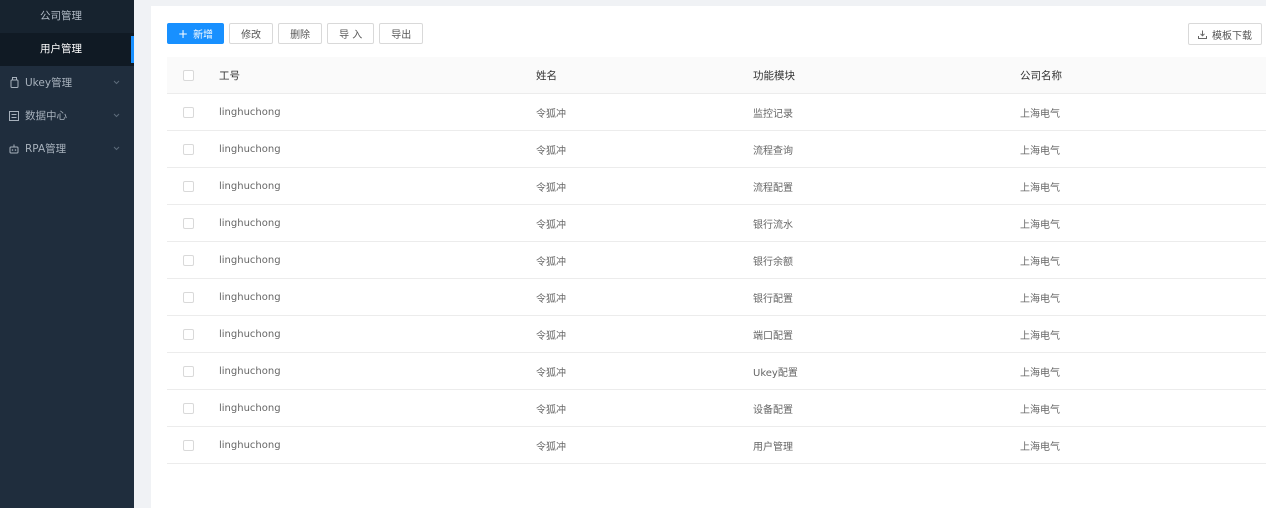 The image size is (1266, 508). What do you see at coordinates (188, 75) in the screenshot?
I see `select-all-checkbox` at bounding box center [188, 75].